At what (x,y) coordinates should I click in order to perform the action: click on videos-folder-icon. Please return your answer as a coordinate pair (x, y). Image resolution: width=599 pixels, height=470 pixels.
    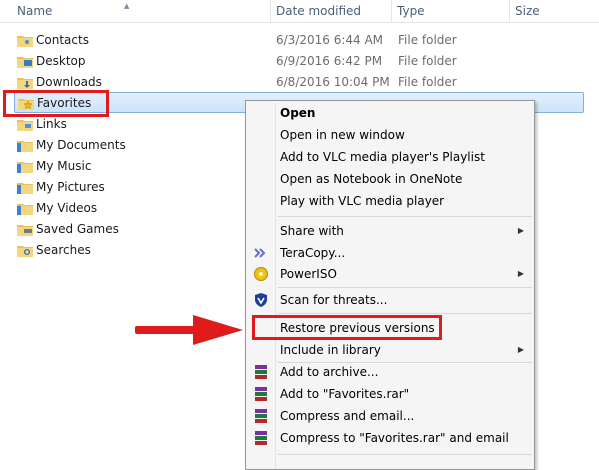
    Looking at the image, I should click on (25, 209).